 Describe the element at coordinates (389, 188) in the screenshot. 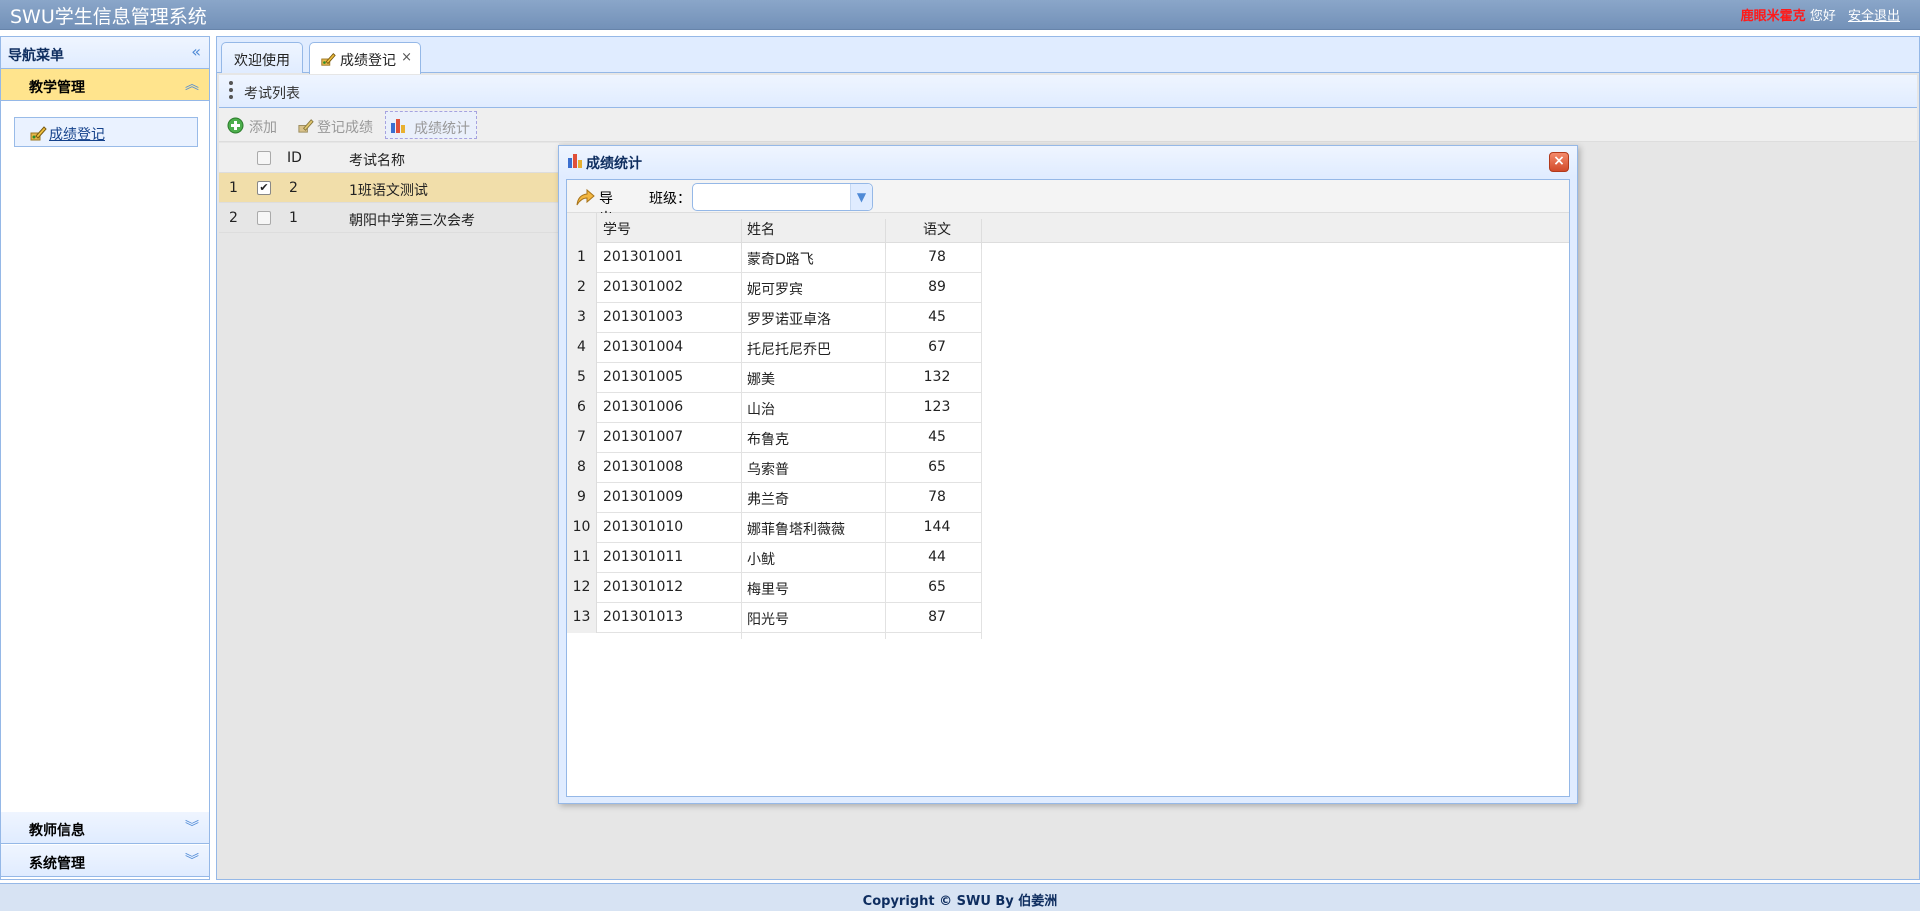

I see `table-row: 1 ✔ 2 1班语文测试` at that location.